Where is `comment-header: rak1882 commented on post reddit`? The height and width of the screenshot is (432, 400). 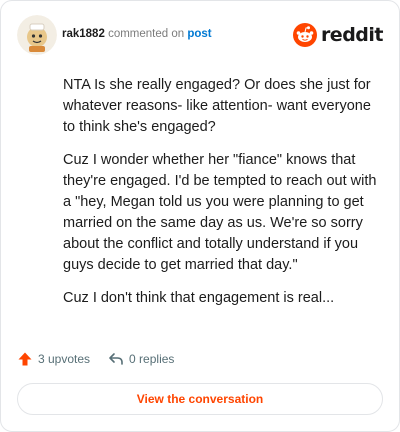 comment-header: rak1882 commented on post reddit is located at coordinates (201, 35).